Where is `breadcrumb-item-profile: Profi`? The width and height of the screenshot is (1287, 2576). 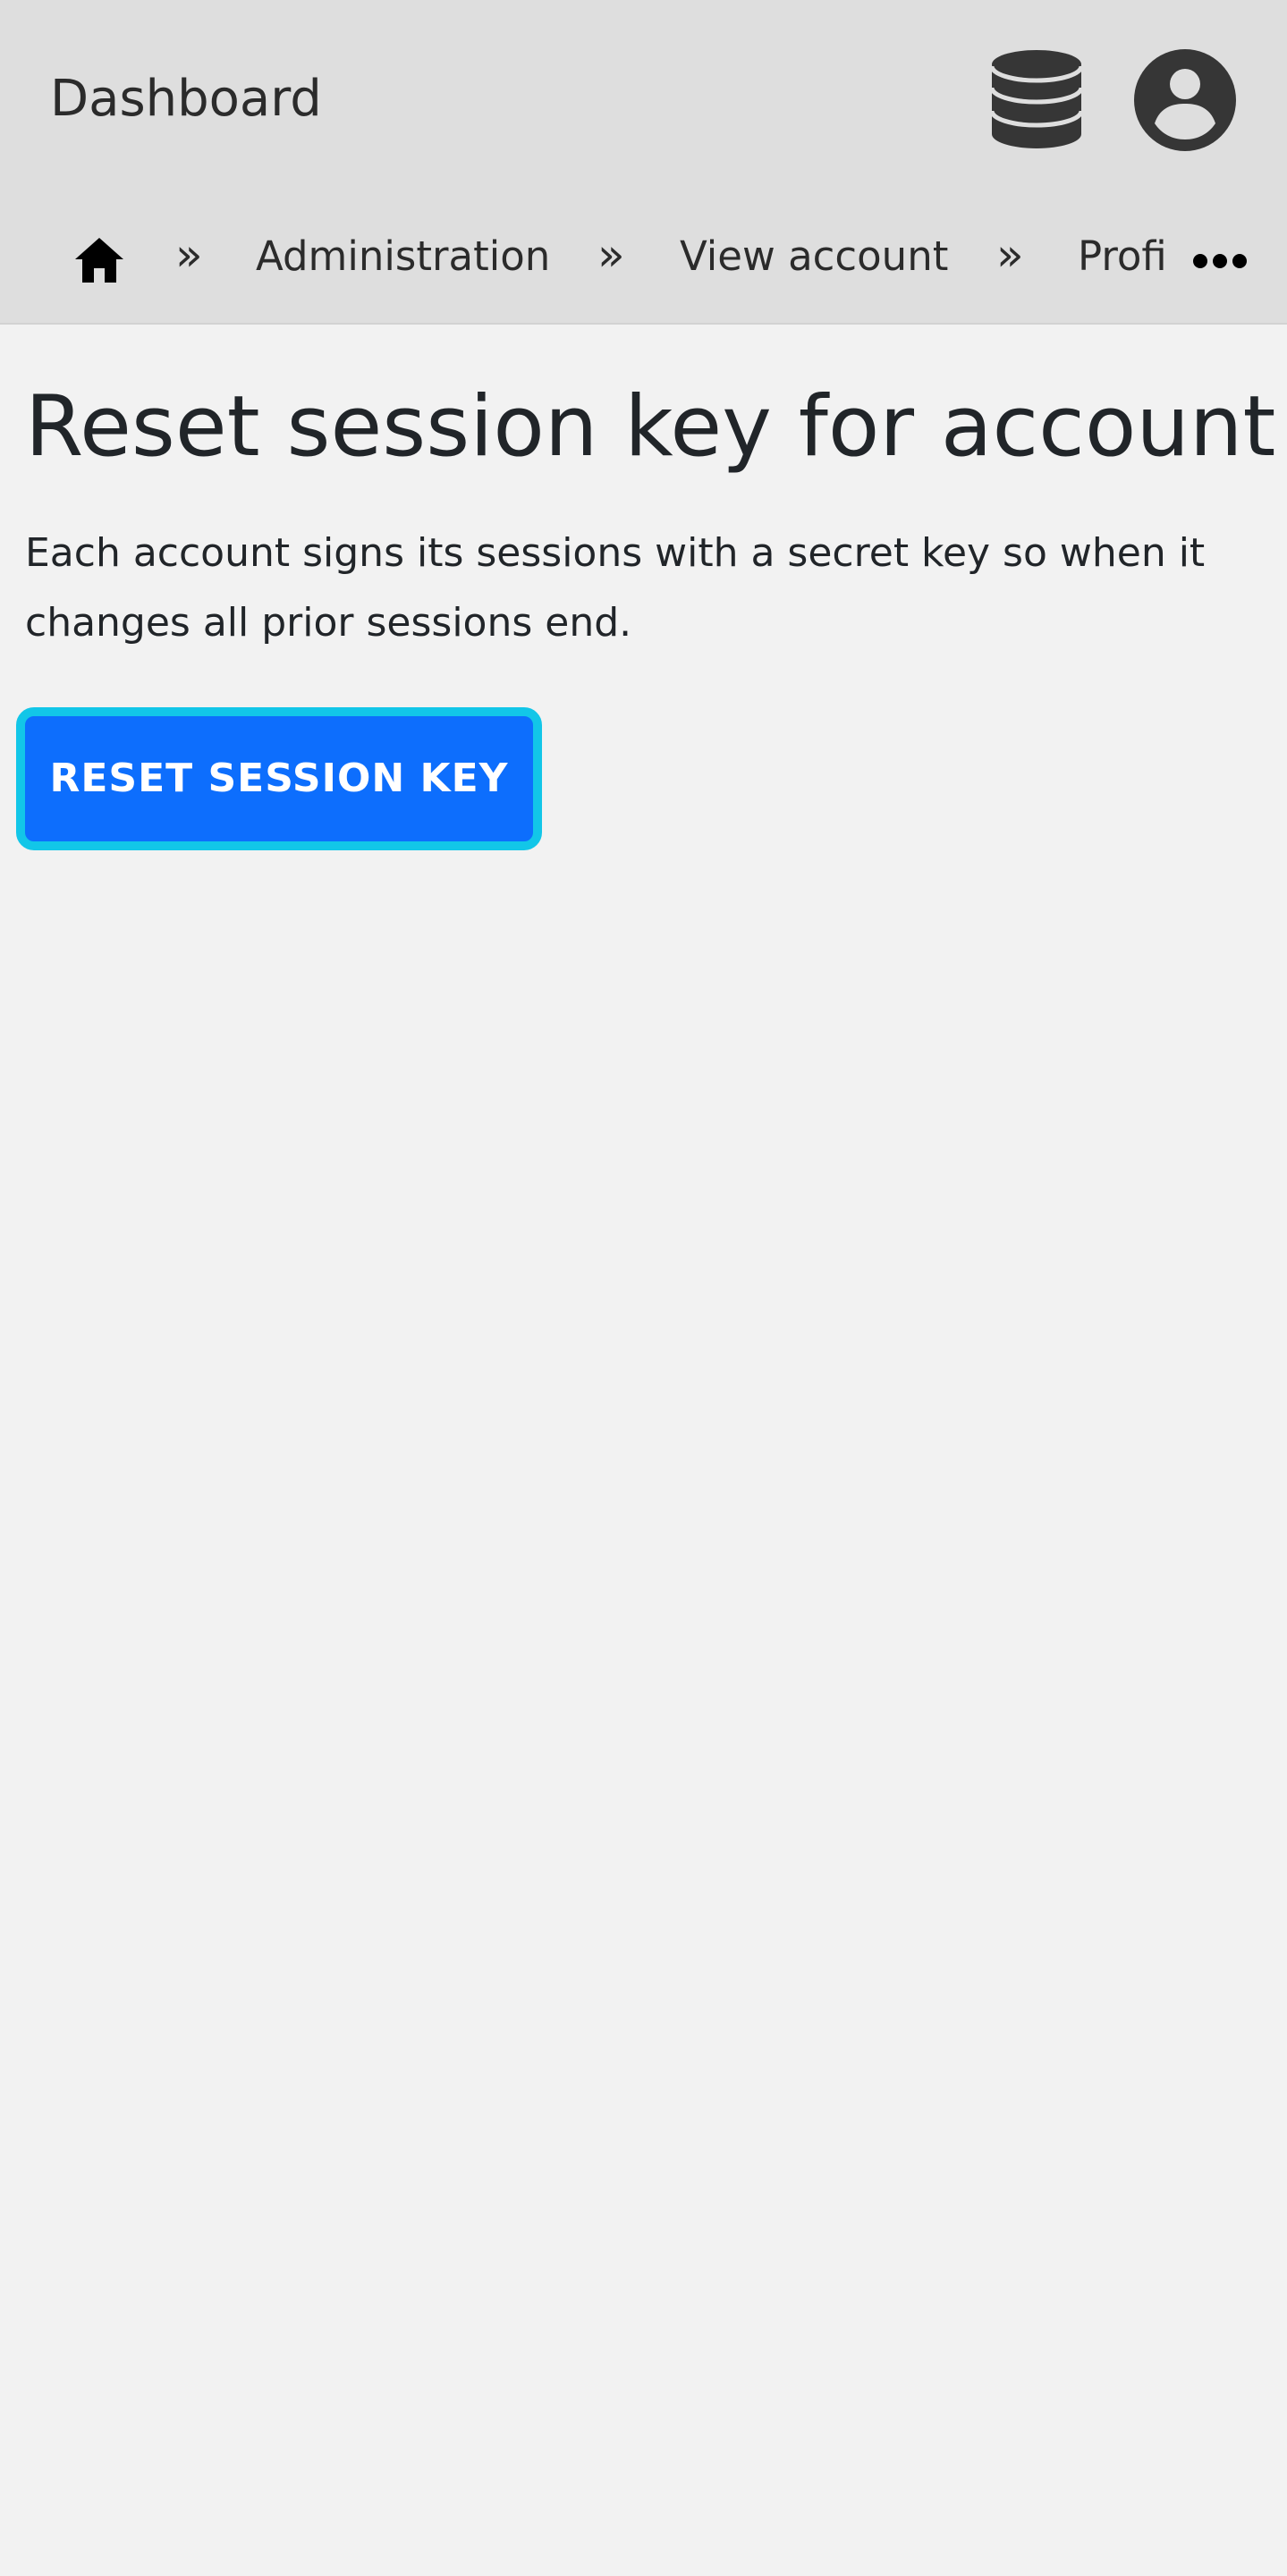 breadcrumb-item-profile: Profi is located at coordinates (1122, 256).